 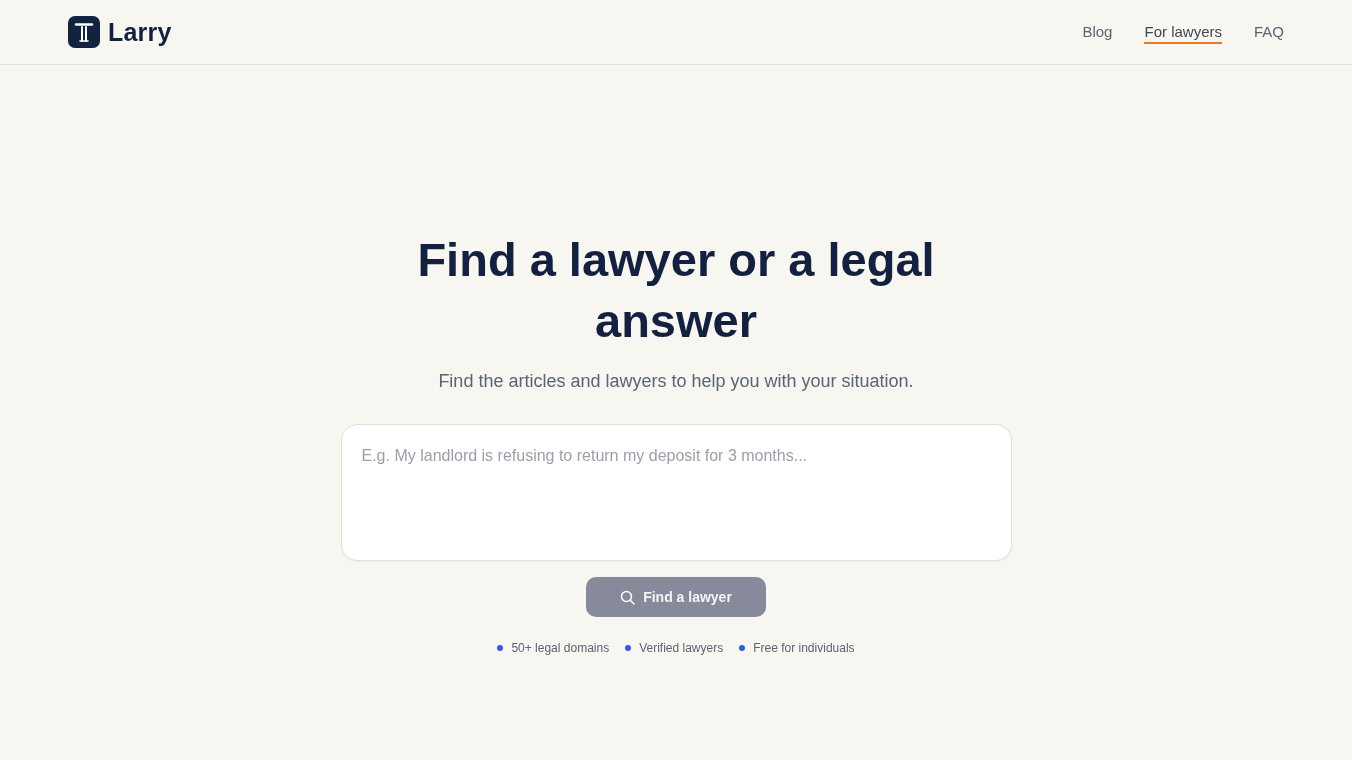 I want to click on feature-label: Verified lawyers, so click(x=681, y=648).